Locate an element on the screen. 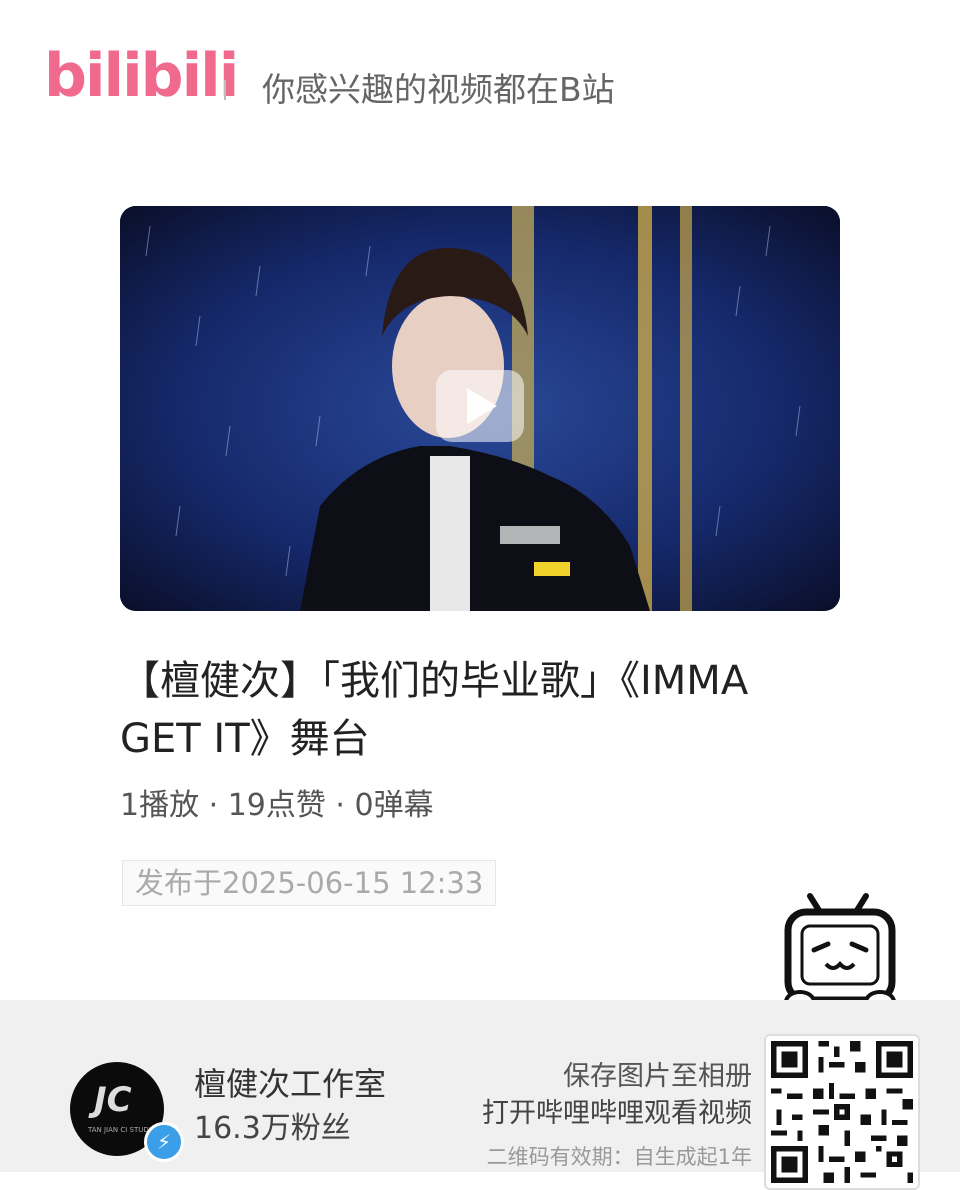 This screenshot has width=960, height=1190. bilibili-logo: bilibili is located at coordinates (141, 76).